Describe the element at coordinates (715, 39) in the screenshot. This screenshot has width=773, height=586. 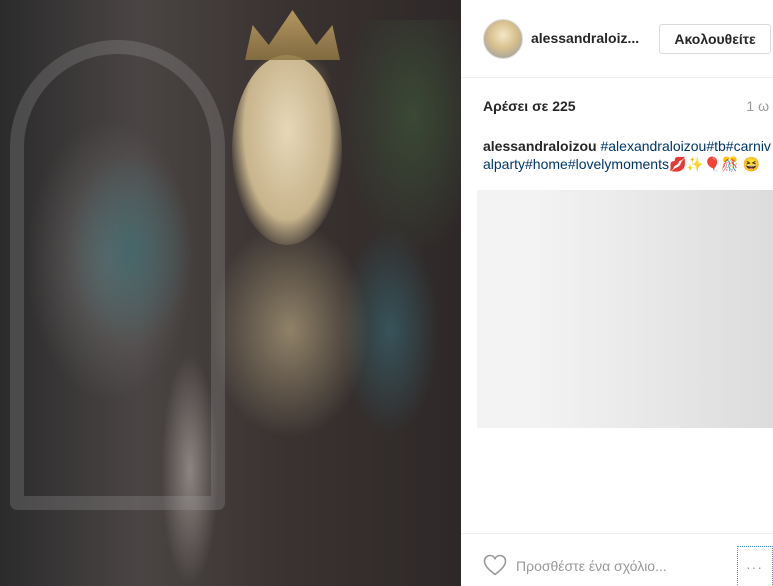
I see `follow-button: Ακολουθείτε` at that location.